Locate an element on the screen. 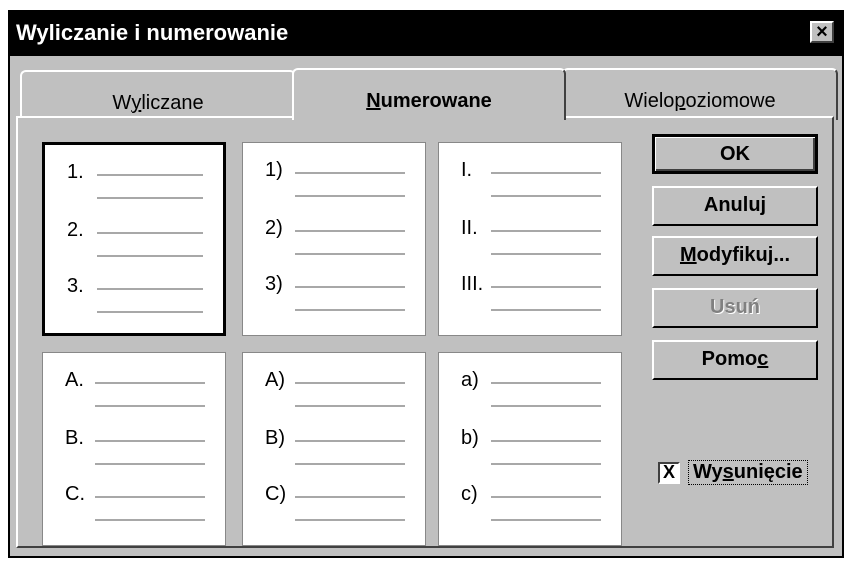 Image resolution: width=849 pixels, height=564 pixels. preset-arabic-period: 1. 2. 3. is located at coordinates (134, 239).